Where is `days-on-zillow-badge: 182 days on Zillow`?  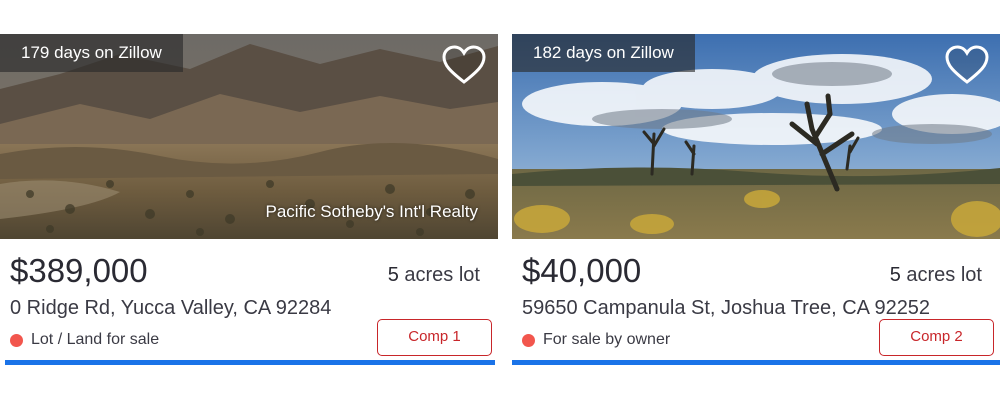 days-on-zillow-badge: 182 days on Zillow is located at coordinates (603, 53).